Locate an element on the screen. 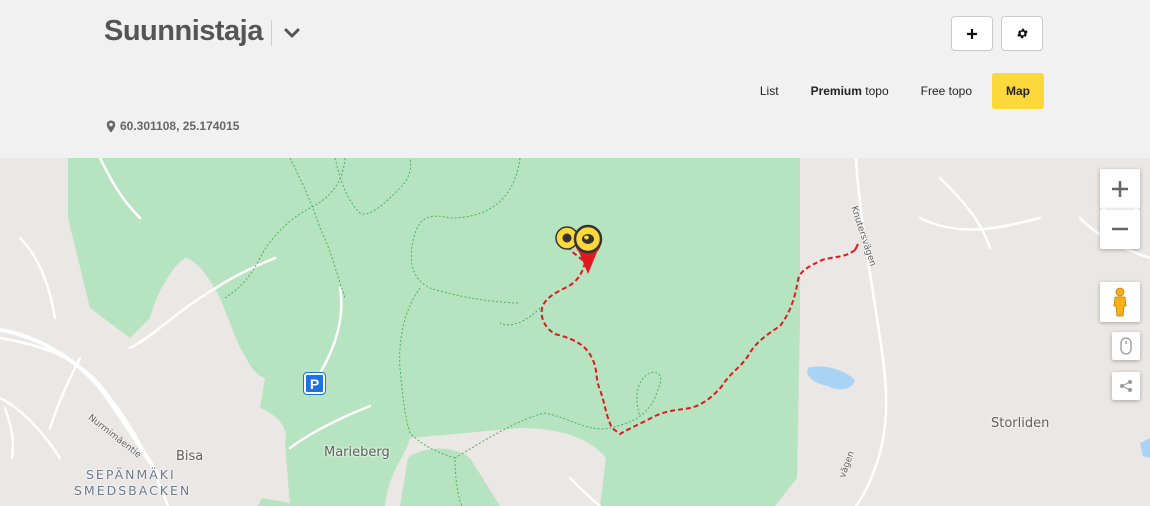 The height and width of the screenshot is (506, 1150). tab-label: Map is located at coordinates (1018, 91).